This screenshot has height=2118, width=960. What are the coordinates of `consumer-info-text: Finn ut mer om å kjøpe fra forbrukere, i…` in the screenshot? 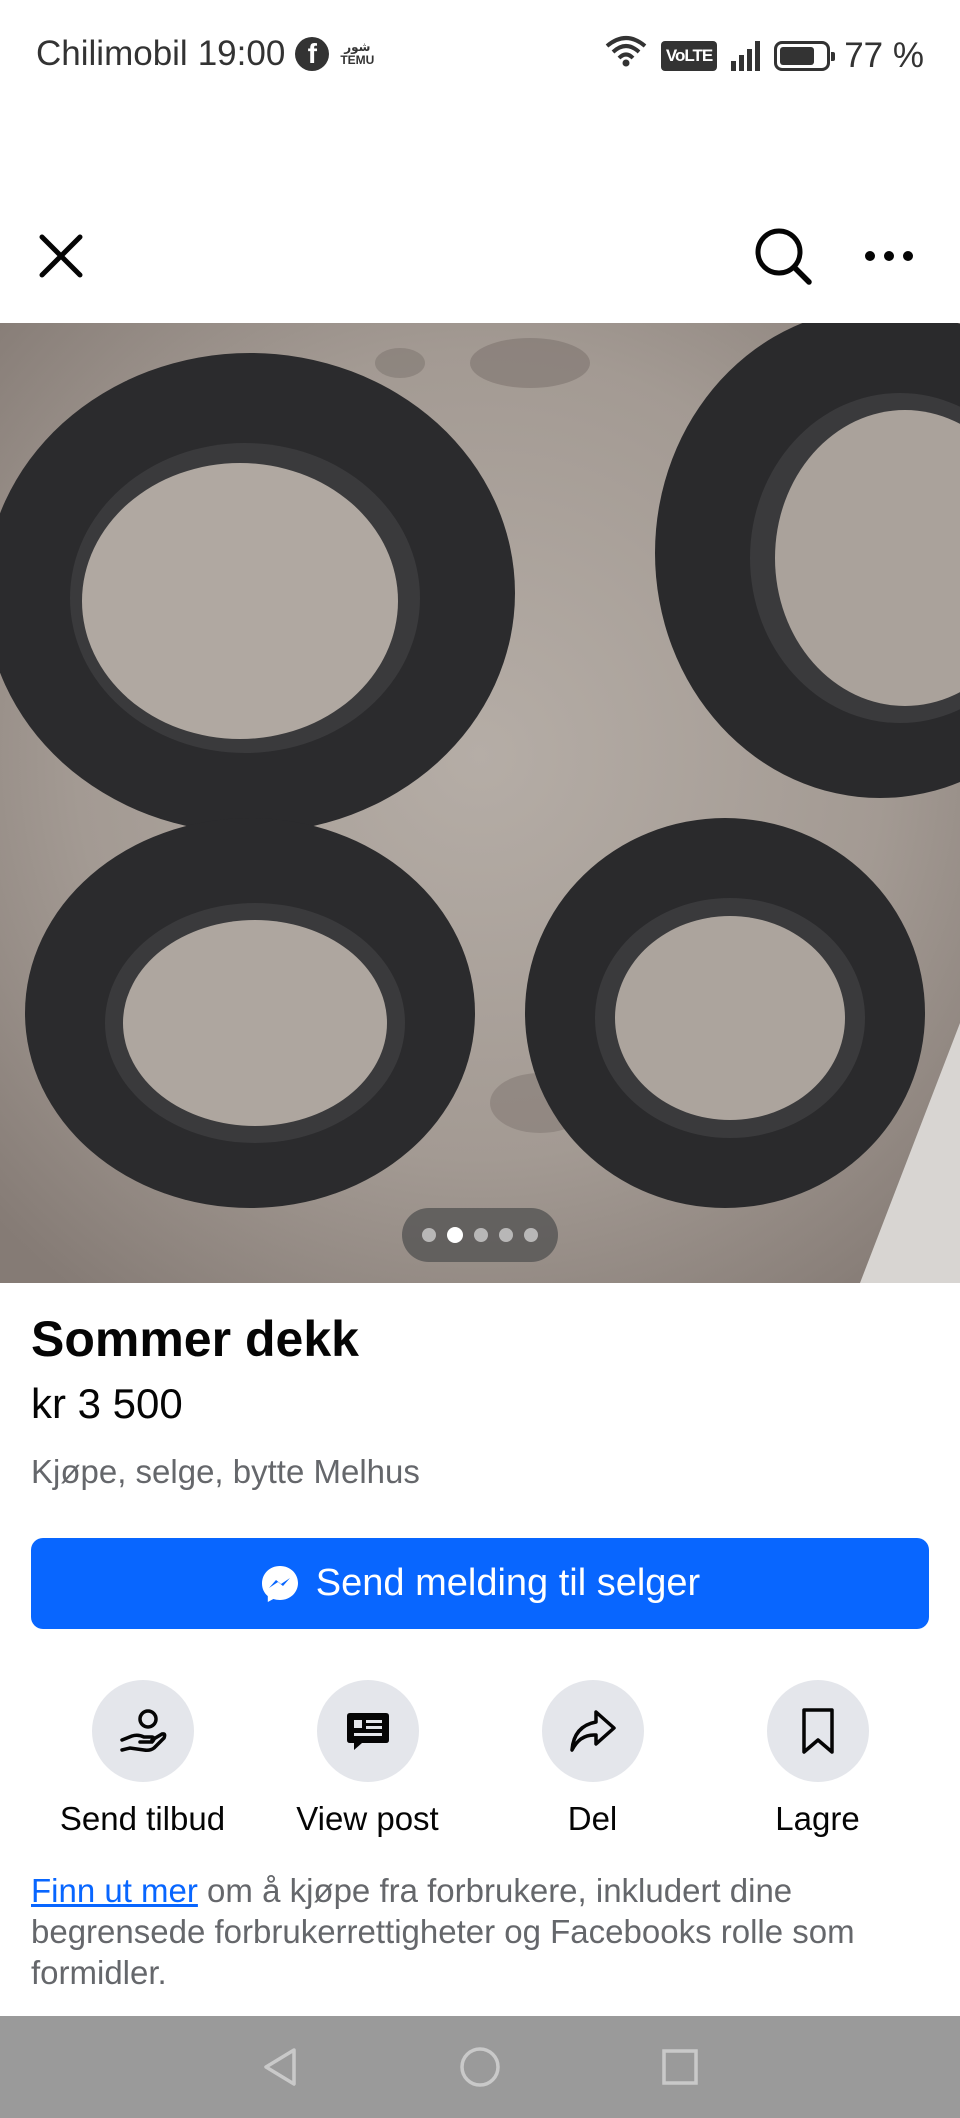 It's located at (486, 1931).